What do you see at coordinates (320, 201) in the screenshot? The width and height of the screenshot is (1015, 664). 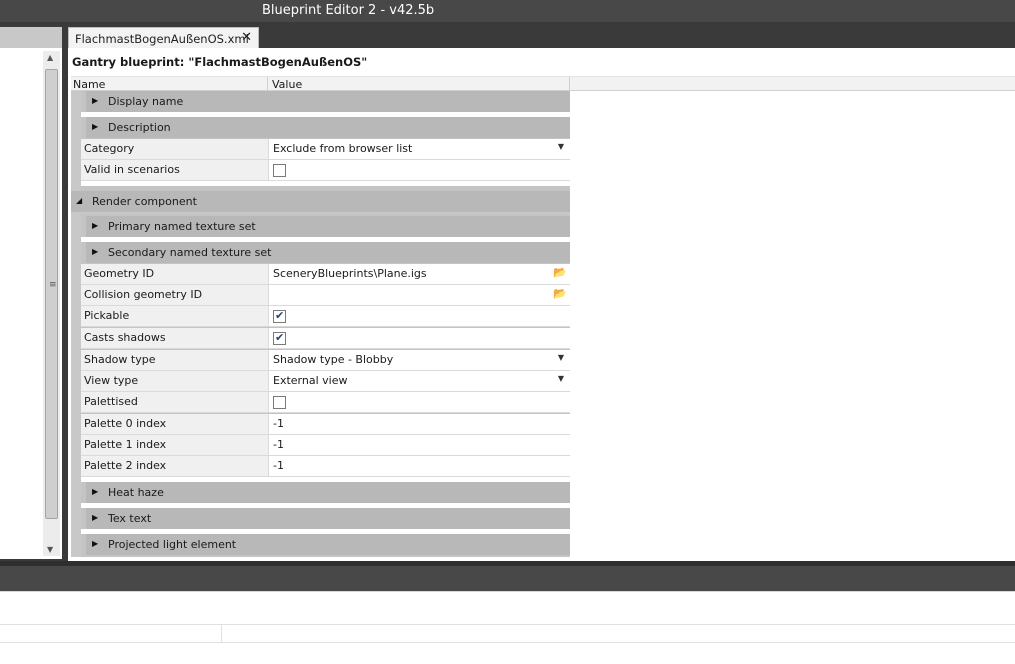 I see `group-render-component: ◢ Render component` at bounding box center [320, 201].